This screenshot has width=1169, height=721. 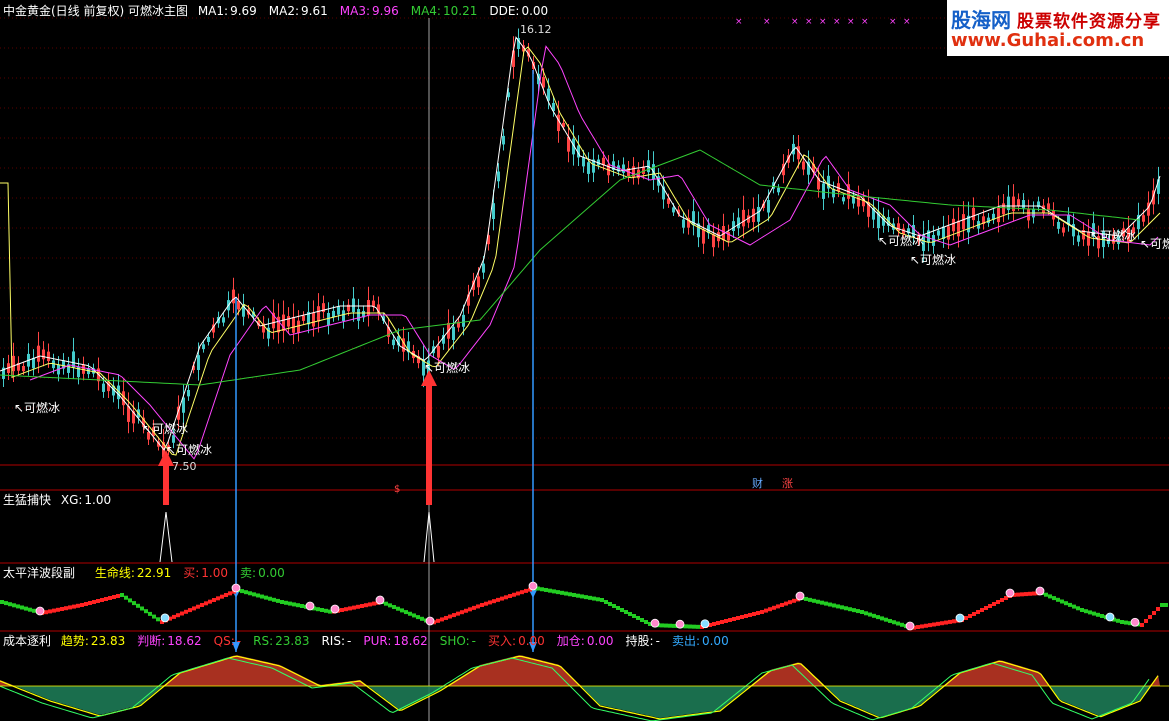 I want to click on panel3-title: 太平洋波段副, so click(x=39, y=573).